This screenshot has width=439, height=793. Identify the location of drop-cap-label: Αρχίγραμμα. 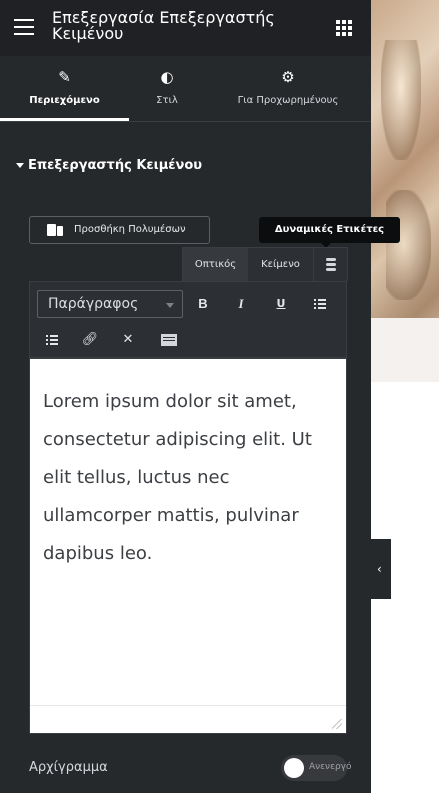
(68, 767).